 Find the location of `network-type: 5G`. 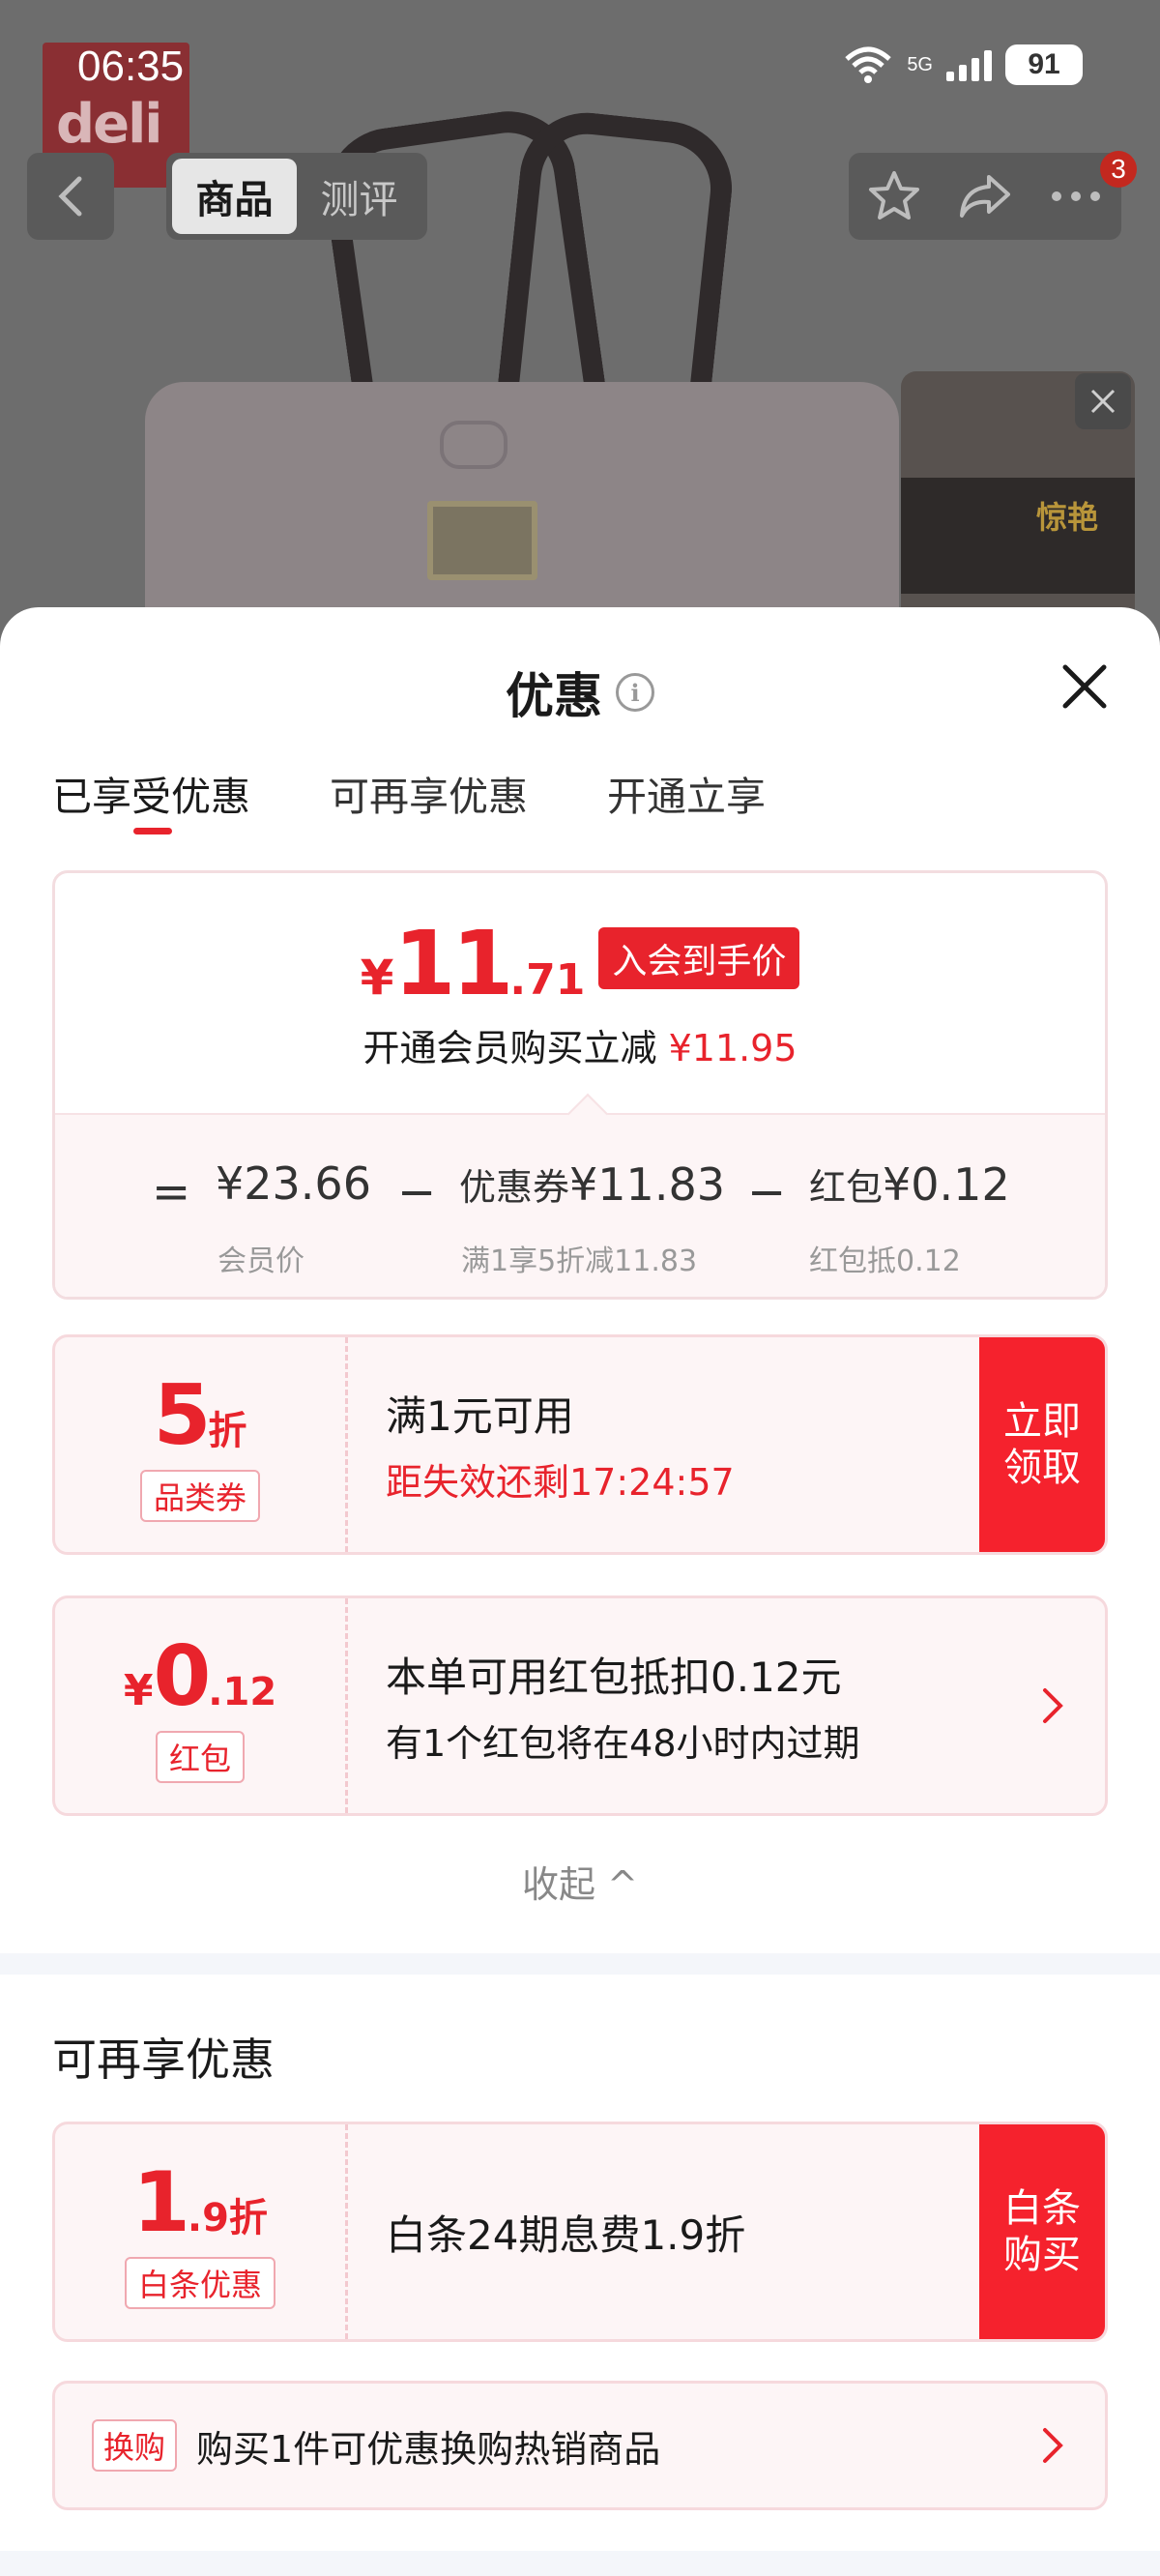

network-type: 5G is located at coordinates (920, 64).